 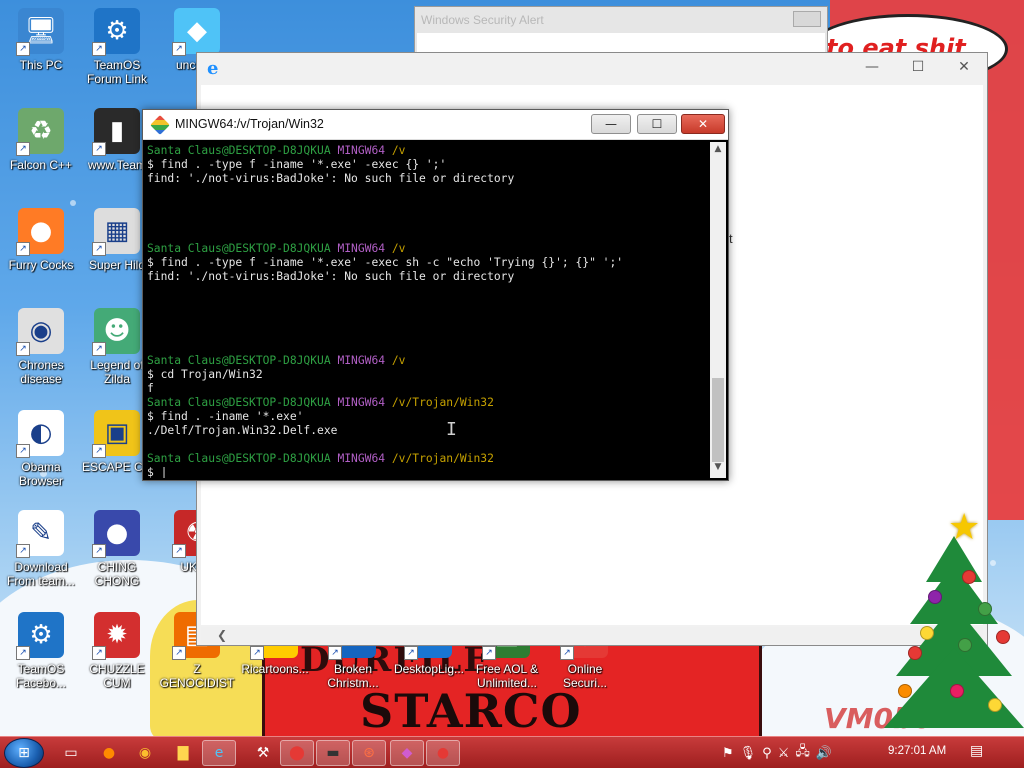 What do you see at coordinates (728, 753) in the screenshot?
I see `flag-icon: ⚑` at bounding box center [728, 753].